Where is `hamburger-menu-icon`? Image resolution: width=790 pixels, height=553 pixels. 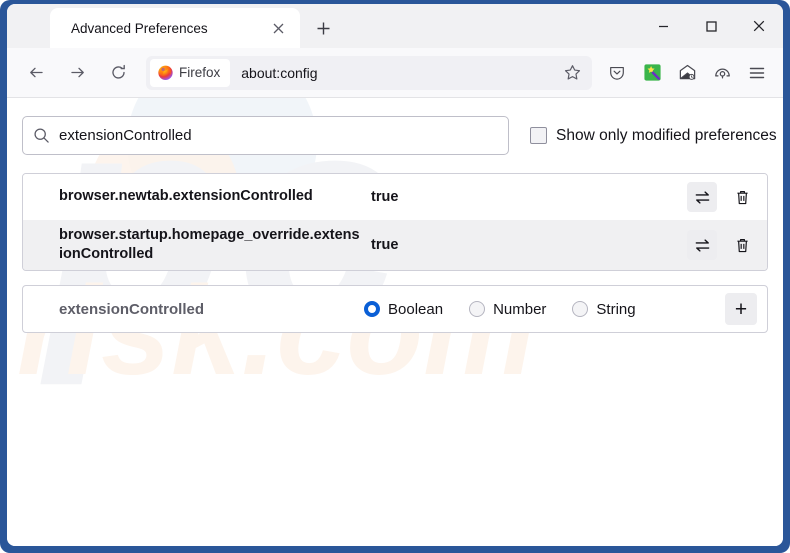 hamburger-menu-icon is located at coordinates (757, 73).